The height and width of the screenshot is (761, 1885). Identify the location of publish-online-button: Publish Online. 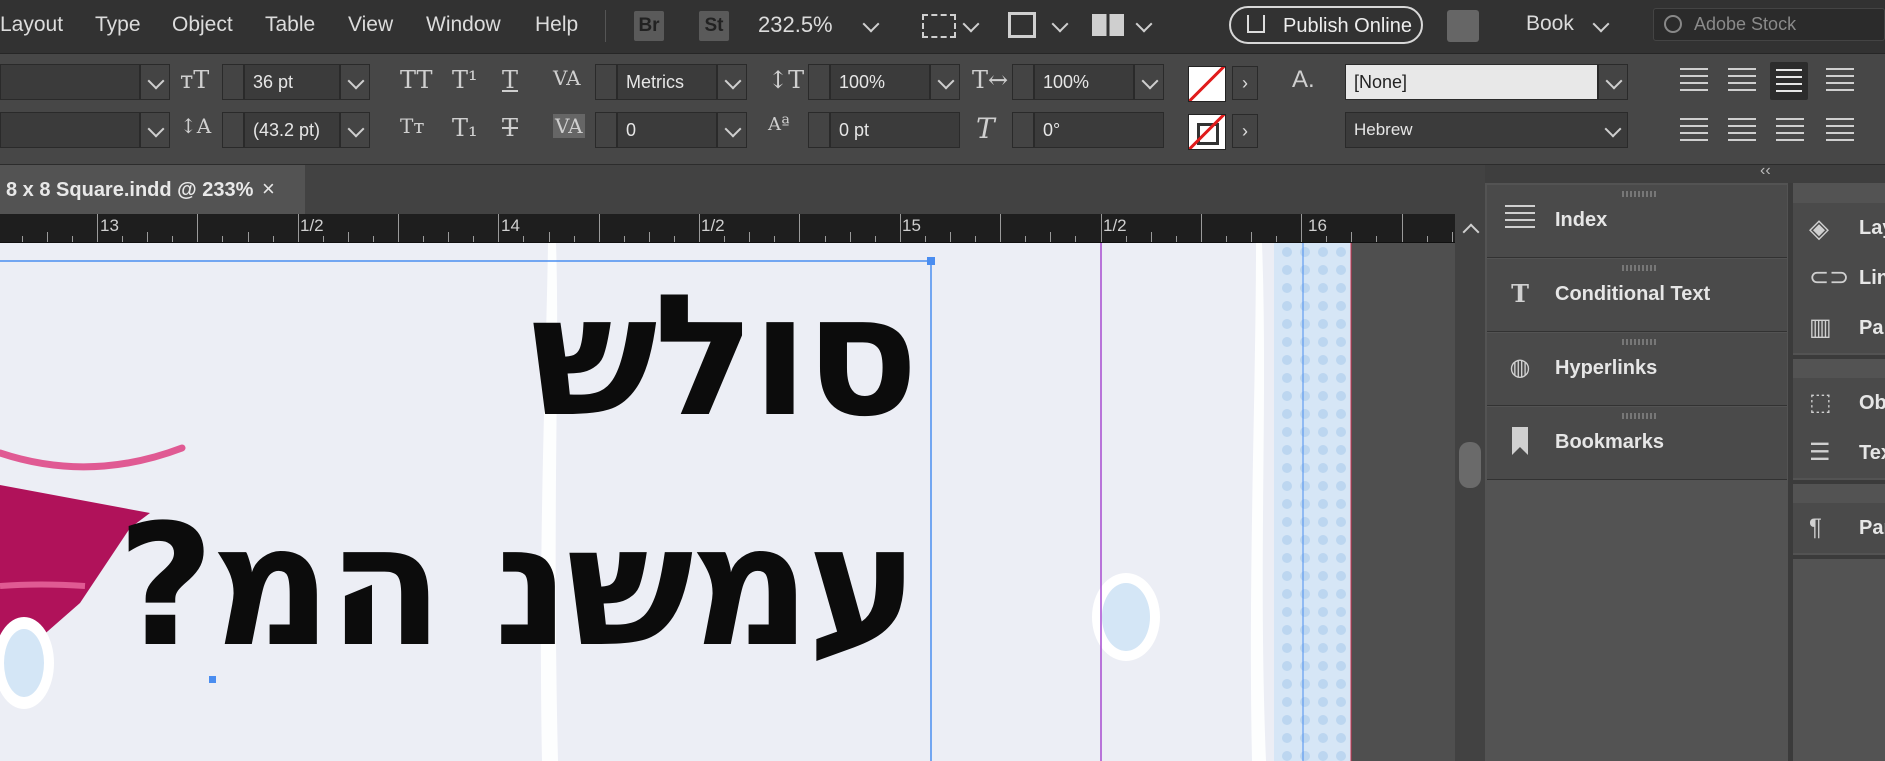
(1326, 25).